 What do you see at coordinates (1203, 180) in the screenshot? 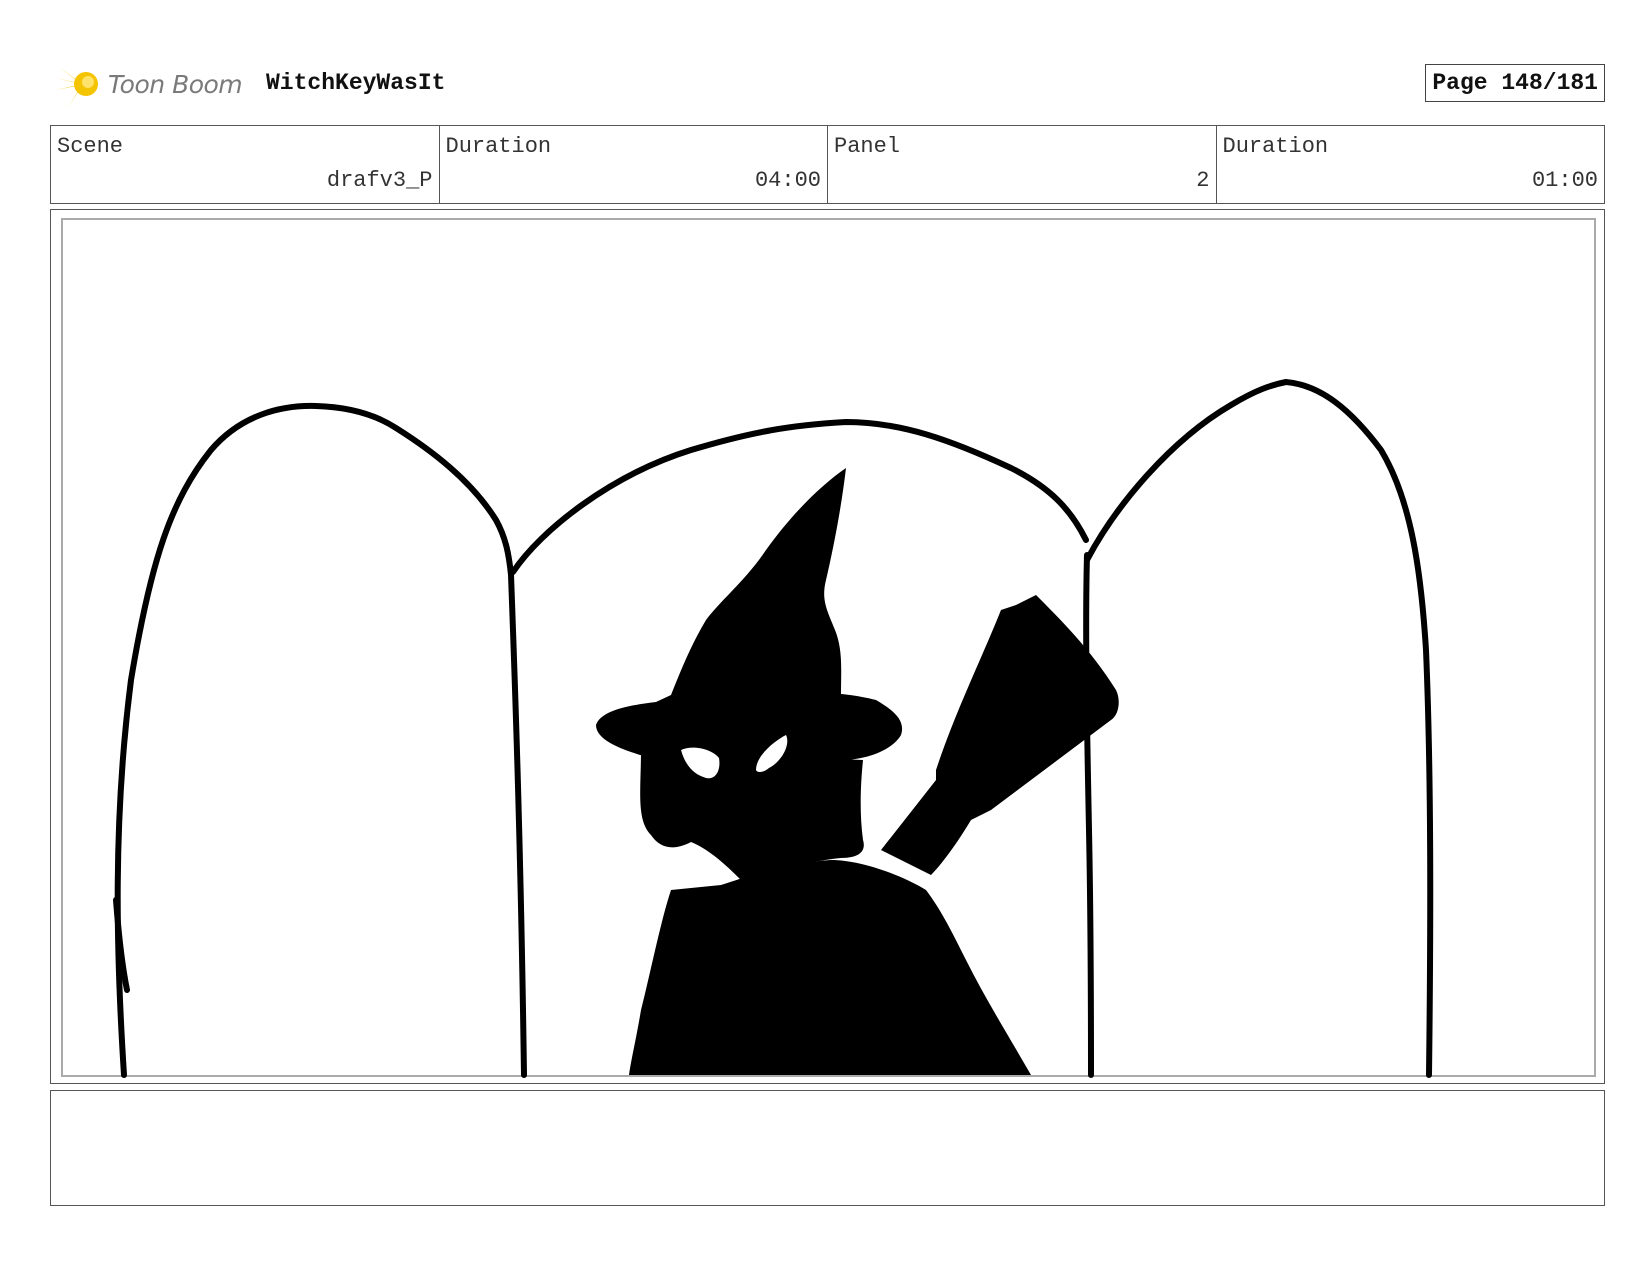
I see `panel-value: 2` at bounding box center [1203, 180].